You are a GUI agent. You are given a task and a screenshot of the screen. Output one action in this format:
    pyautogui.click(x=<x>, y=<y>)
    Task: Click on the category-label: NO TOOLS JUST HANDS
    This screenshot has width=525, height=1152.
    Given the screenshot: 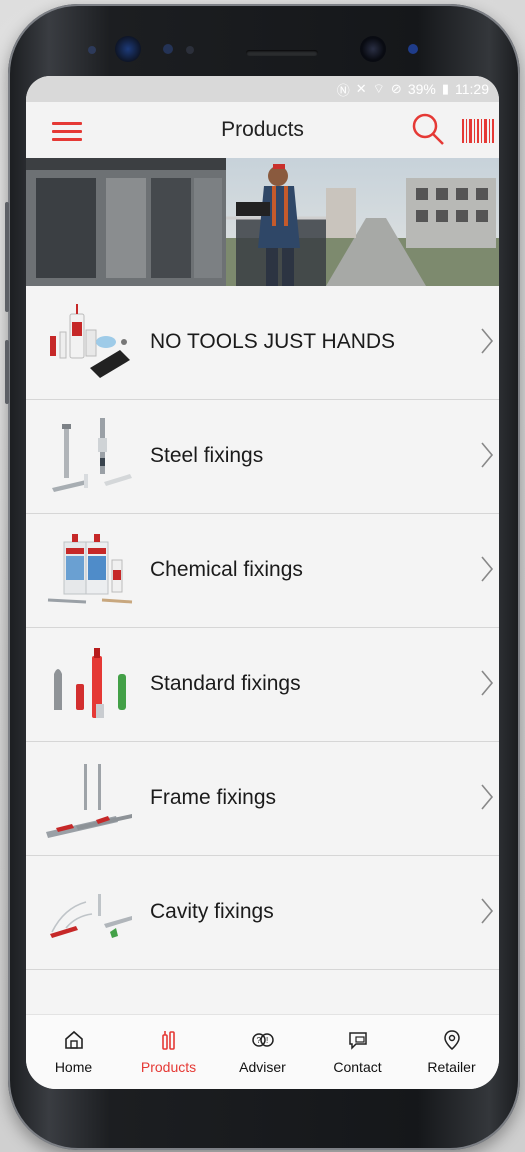 What is the action you would take?
    pyautogui.click(x=273, y=341)
    